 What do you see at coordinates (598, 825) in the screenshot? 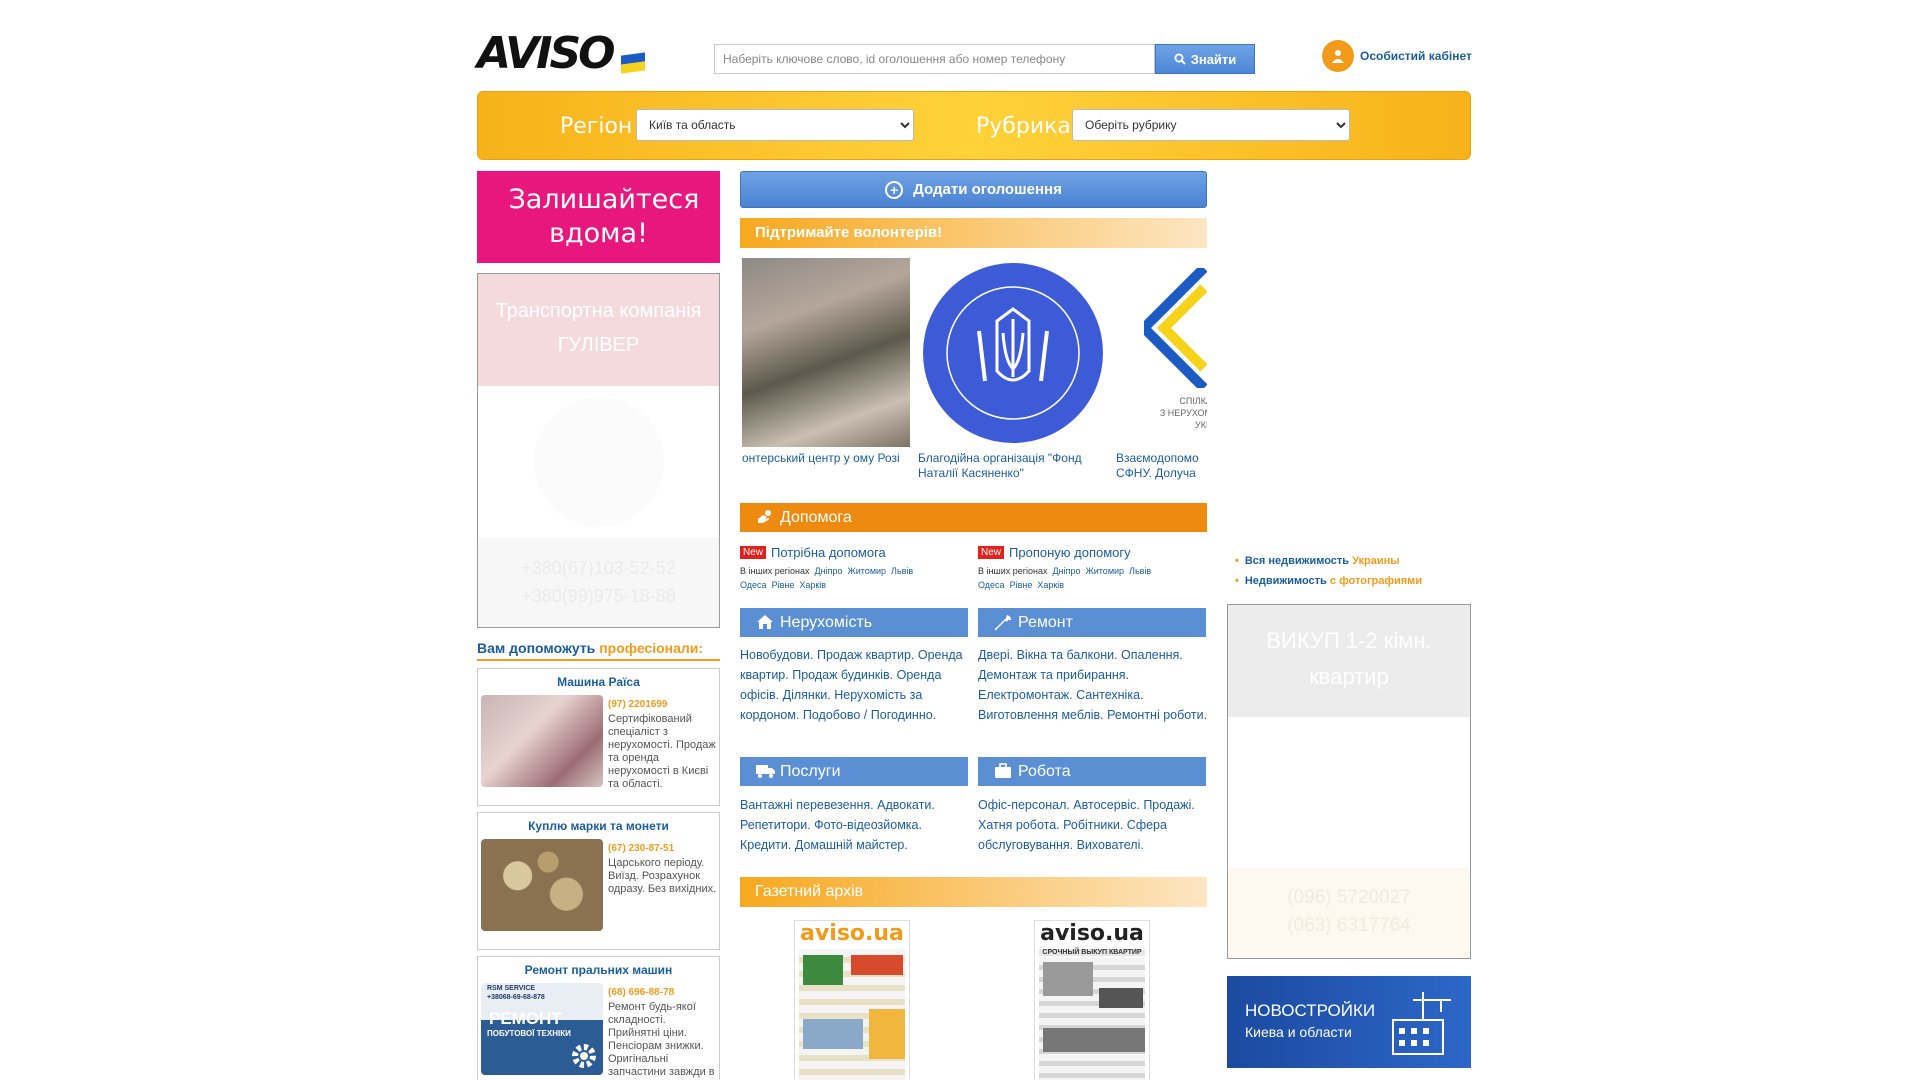
I see `pro-name: Куплю марки та монети` at bounding box center [598, 825].